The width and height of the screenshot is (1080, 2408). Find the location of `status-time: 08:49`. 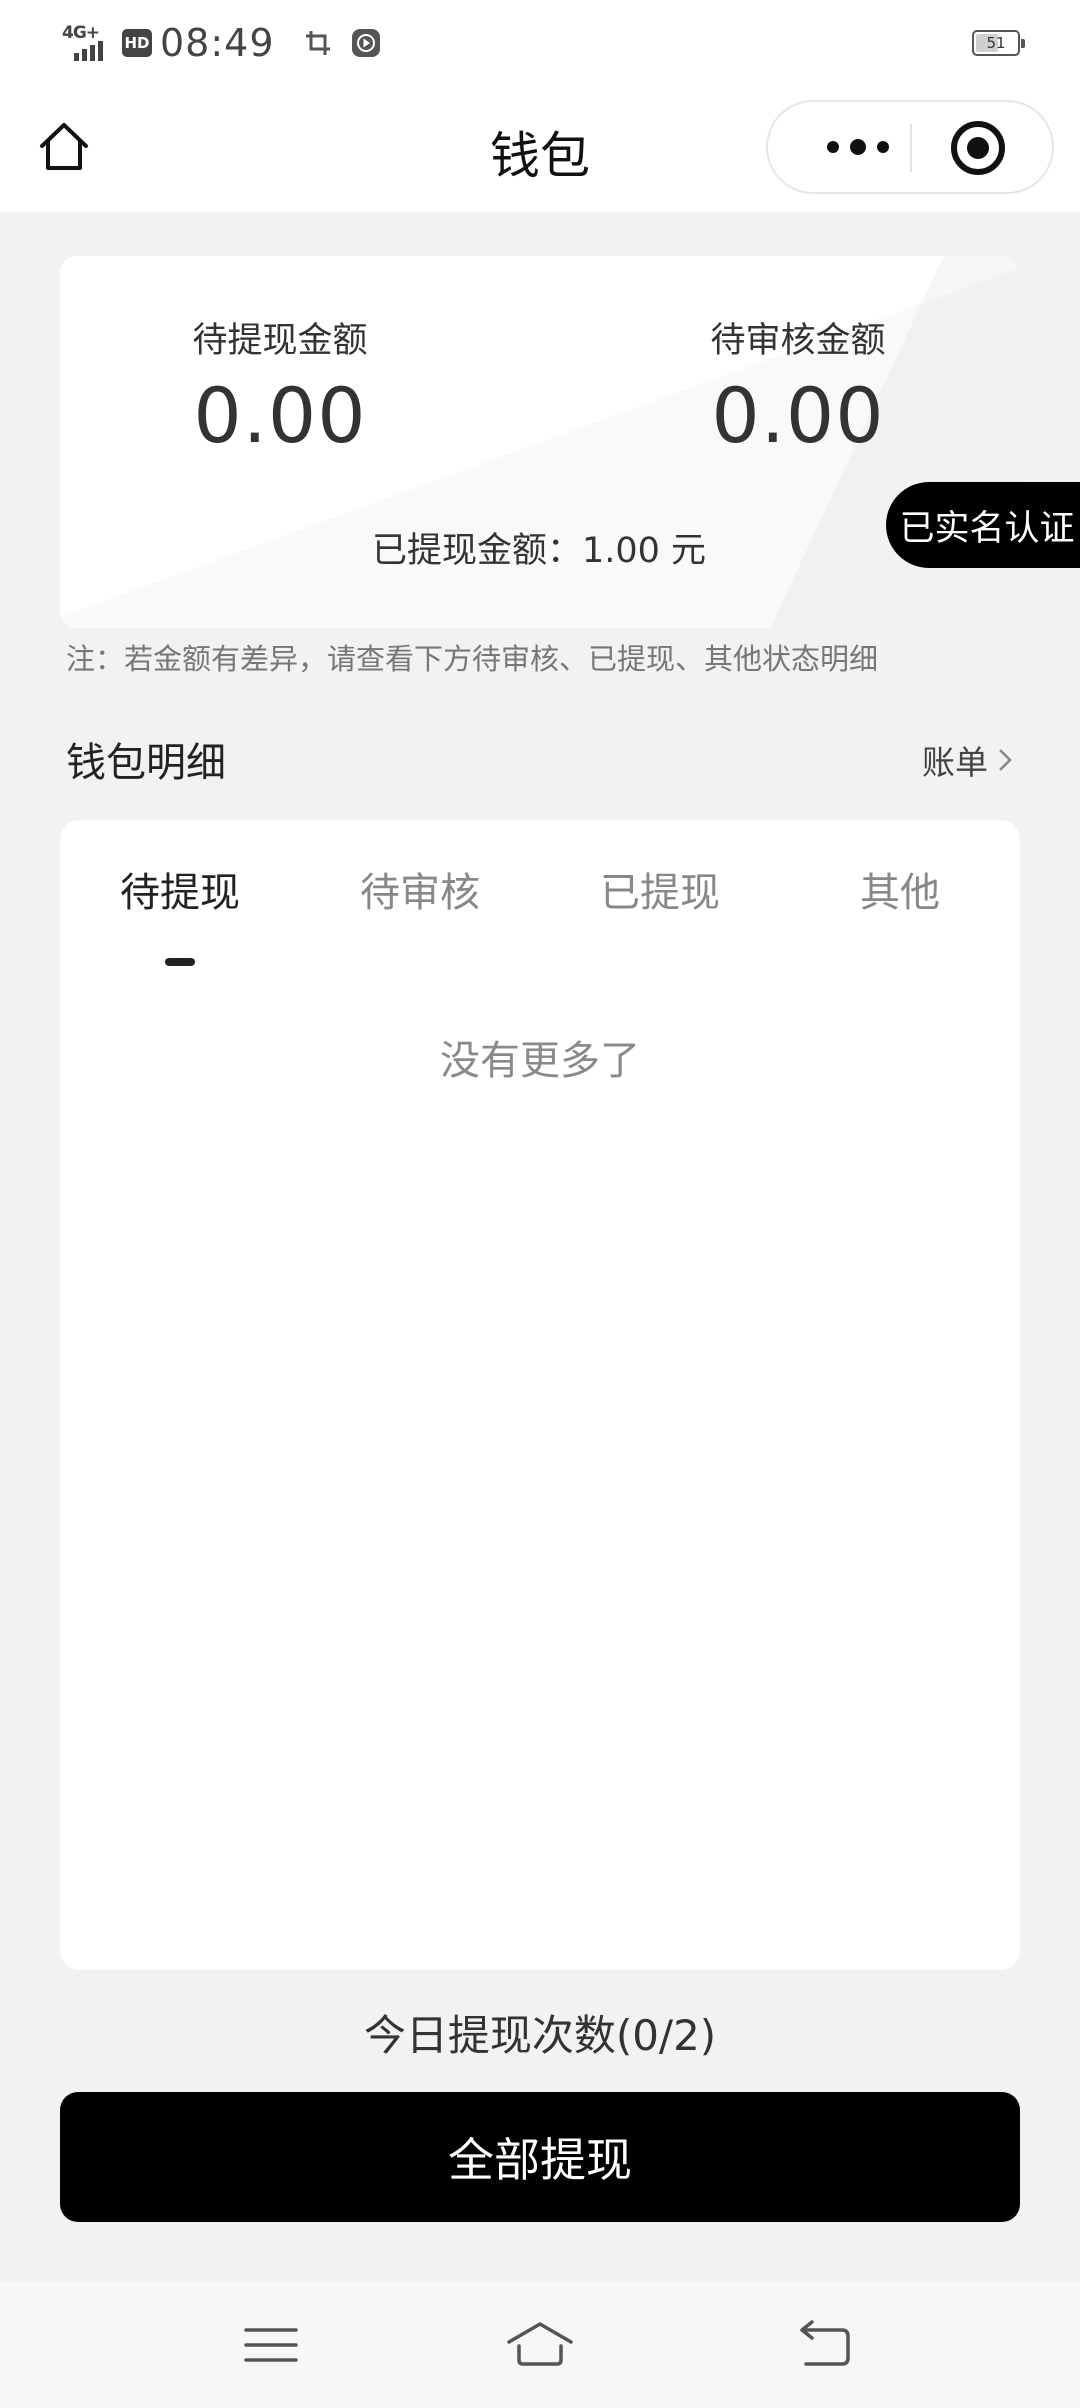

status-time: 08:49 is located at coordinates (217, 43).